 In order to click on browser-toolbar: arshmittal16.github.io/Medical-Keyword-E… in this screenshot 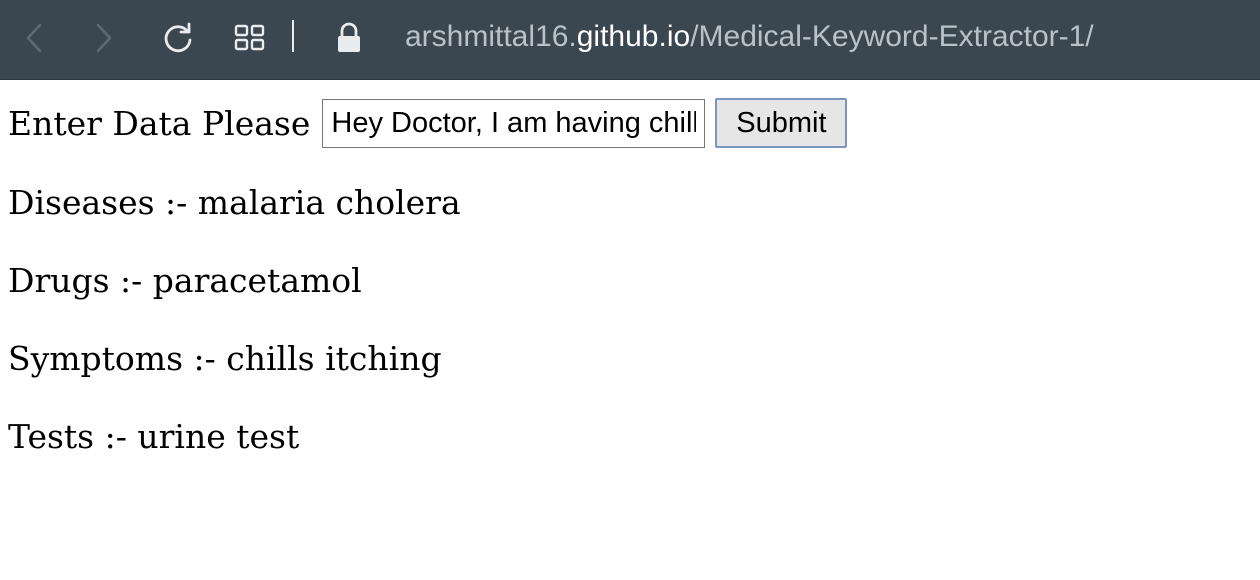, I will do `click(630, 40)`.